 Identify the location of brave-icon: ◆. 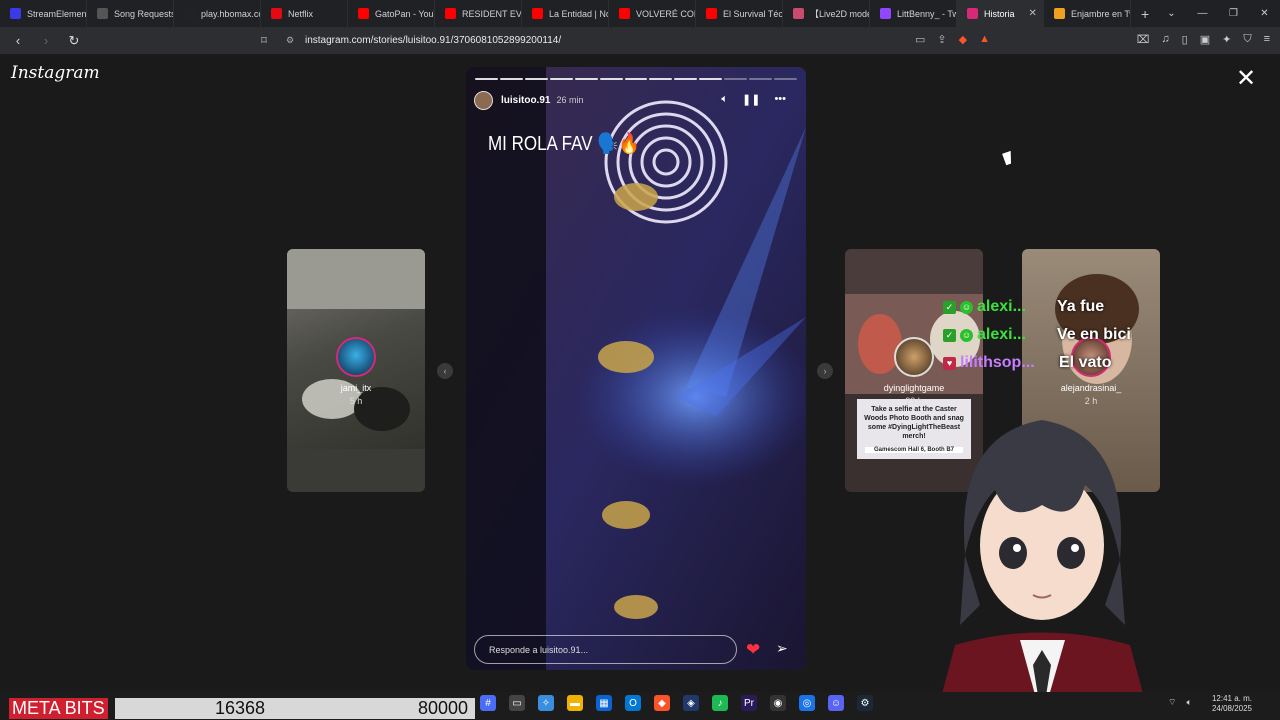
(662, 703).